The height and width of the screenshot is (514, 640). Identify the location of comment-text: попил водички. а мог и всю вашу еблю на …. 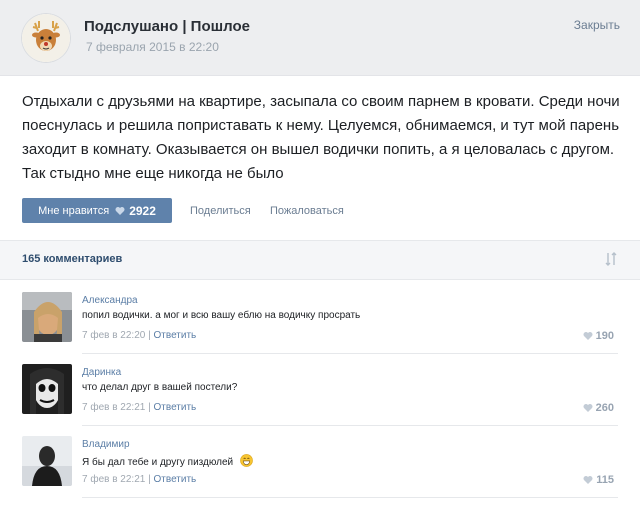
(221, 315).